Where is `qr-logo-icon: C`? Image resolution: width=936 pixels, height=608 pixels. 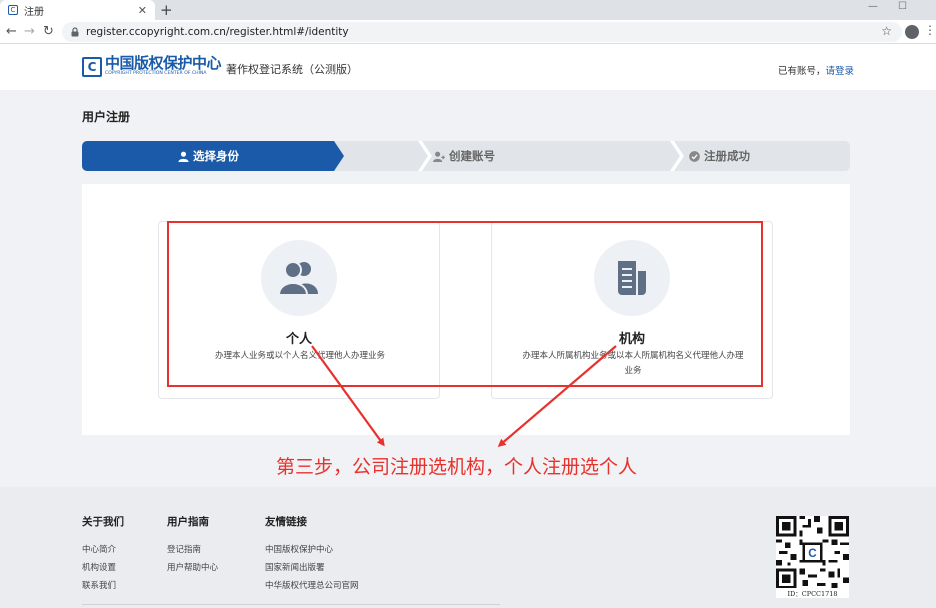 qr-logo-icon: C is located at coordinates (812, 553).